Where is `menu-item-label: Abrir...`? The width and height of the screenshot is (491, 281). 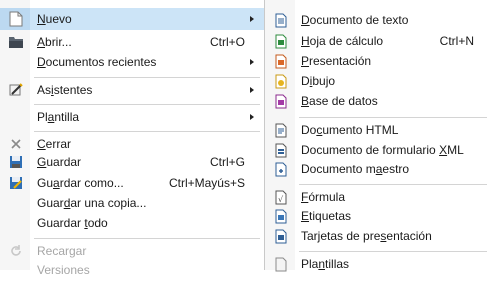
menu-item-label: Abrir... is located at coordinates (54, 42).